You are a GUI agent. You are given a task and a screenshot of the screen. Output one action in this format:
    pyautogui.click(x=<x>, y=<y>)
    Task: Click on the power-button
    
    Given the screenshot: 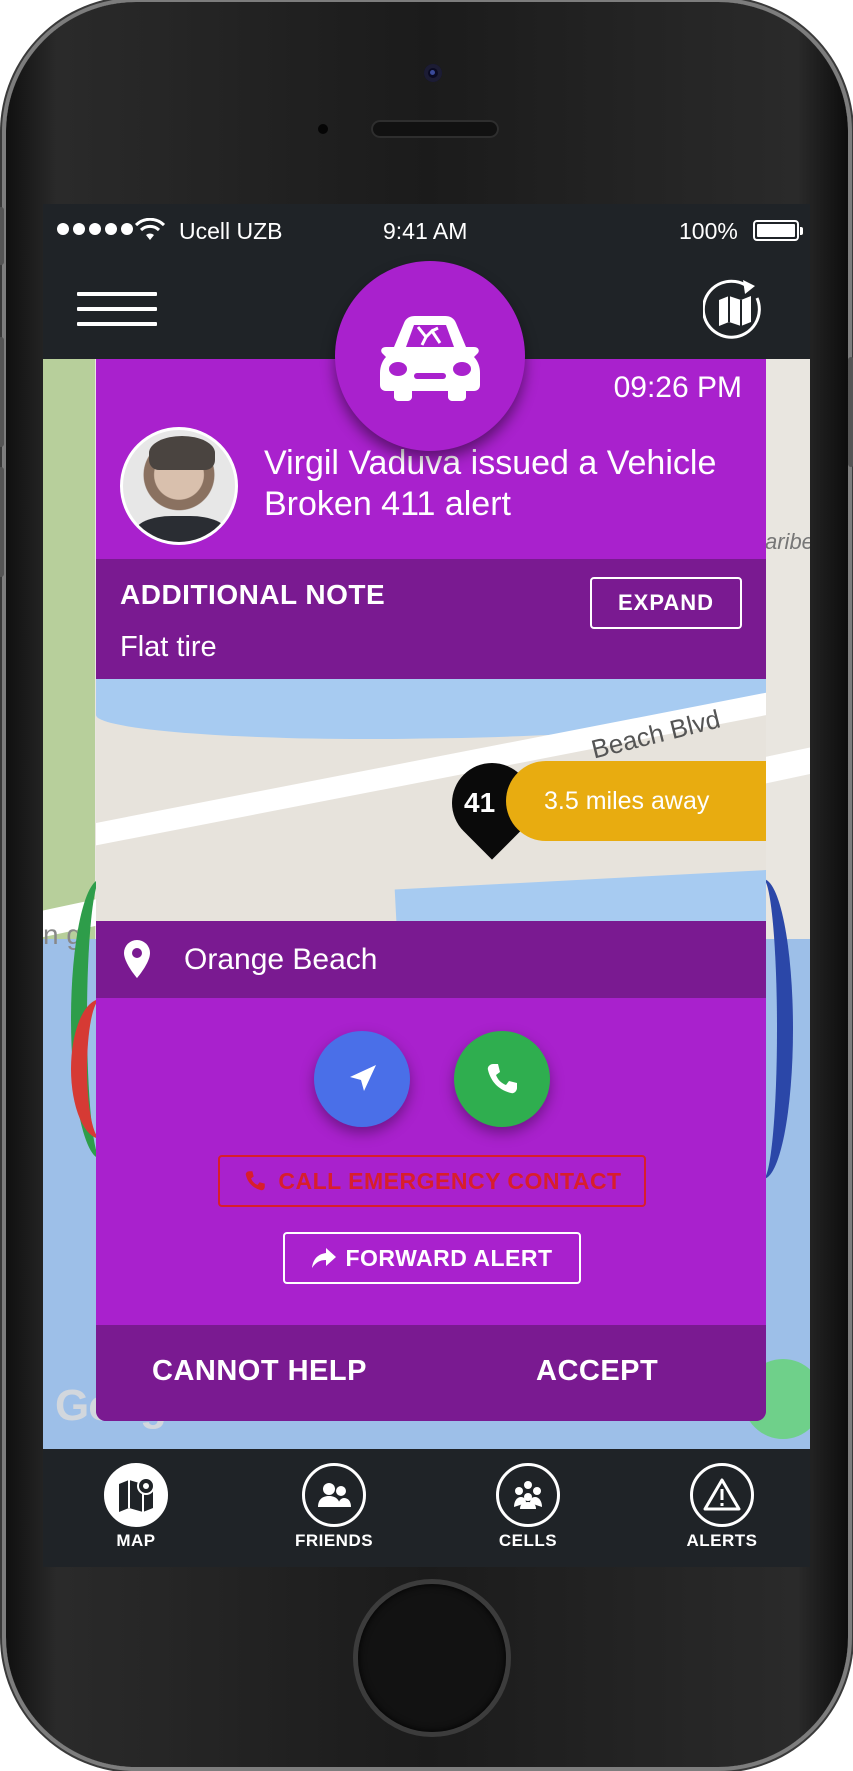 What is the action you would take?
    pyautogui.click(x=850, y=412)
    